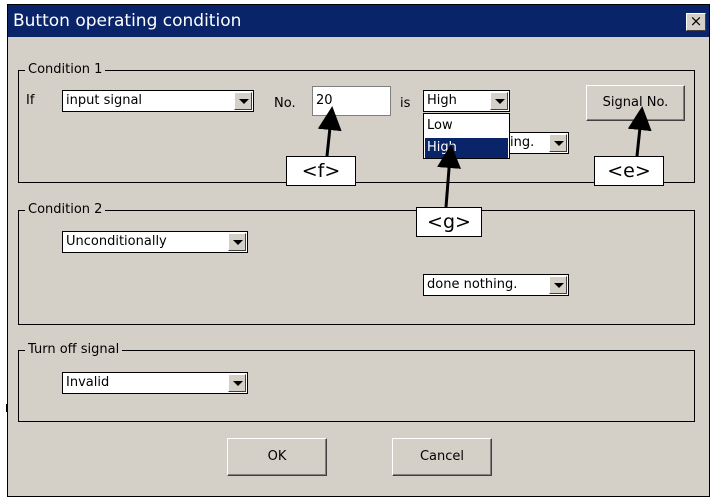 Image resolution: width=711 pixels, height=497 pixels. What do you see at coordinates (484, 157) in the screenshot?
I see `annotation-arrows` at bounding box center [484, 157].